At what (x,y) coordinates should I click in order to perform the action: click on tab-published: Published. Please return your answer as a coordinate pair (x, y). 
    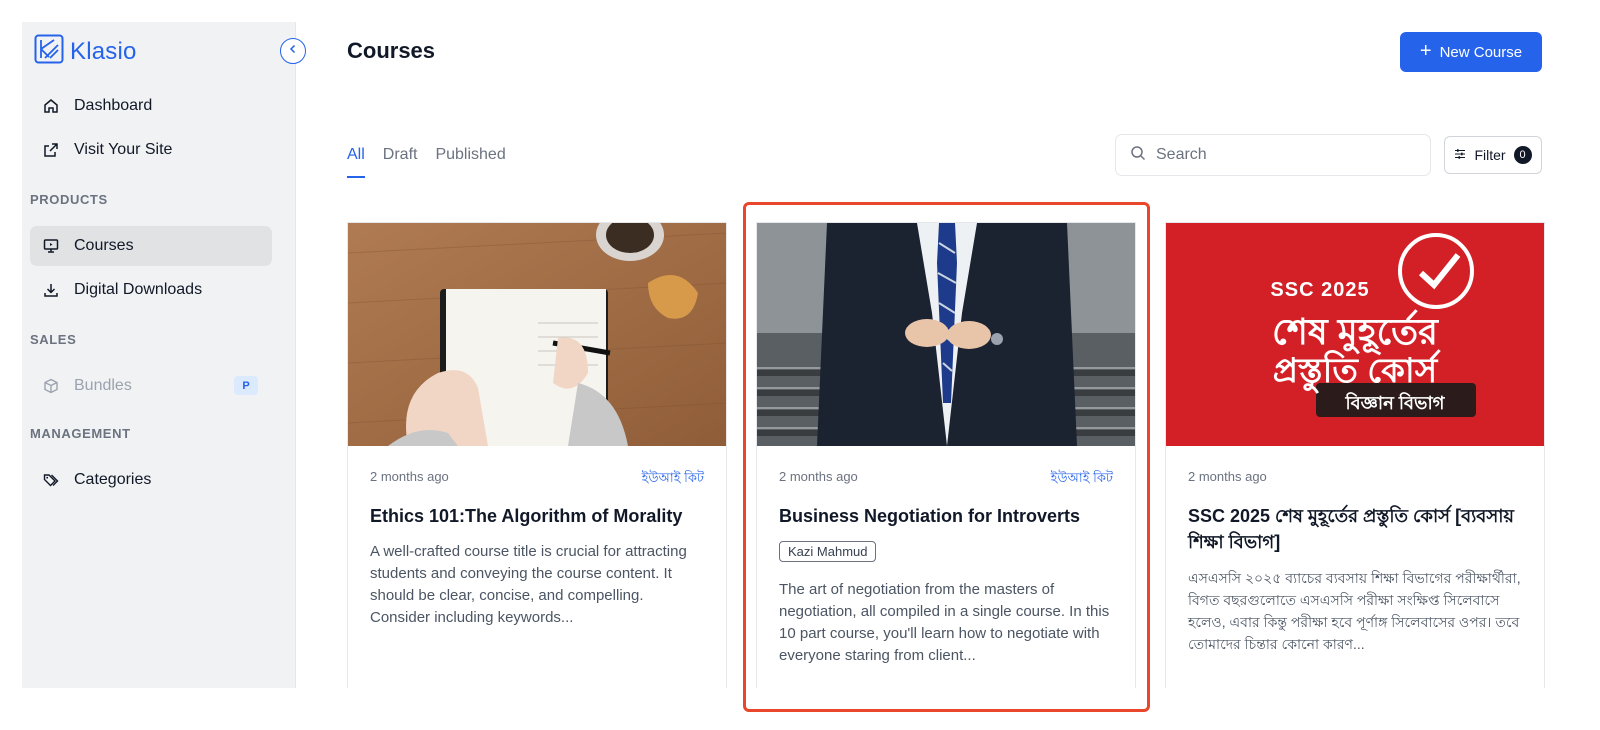
    Looking at the image, I should click on (470, 159).